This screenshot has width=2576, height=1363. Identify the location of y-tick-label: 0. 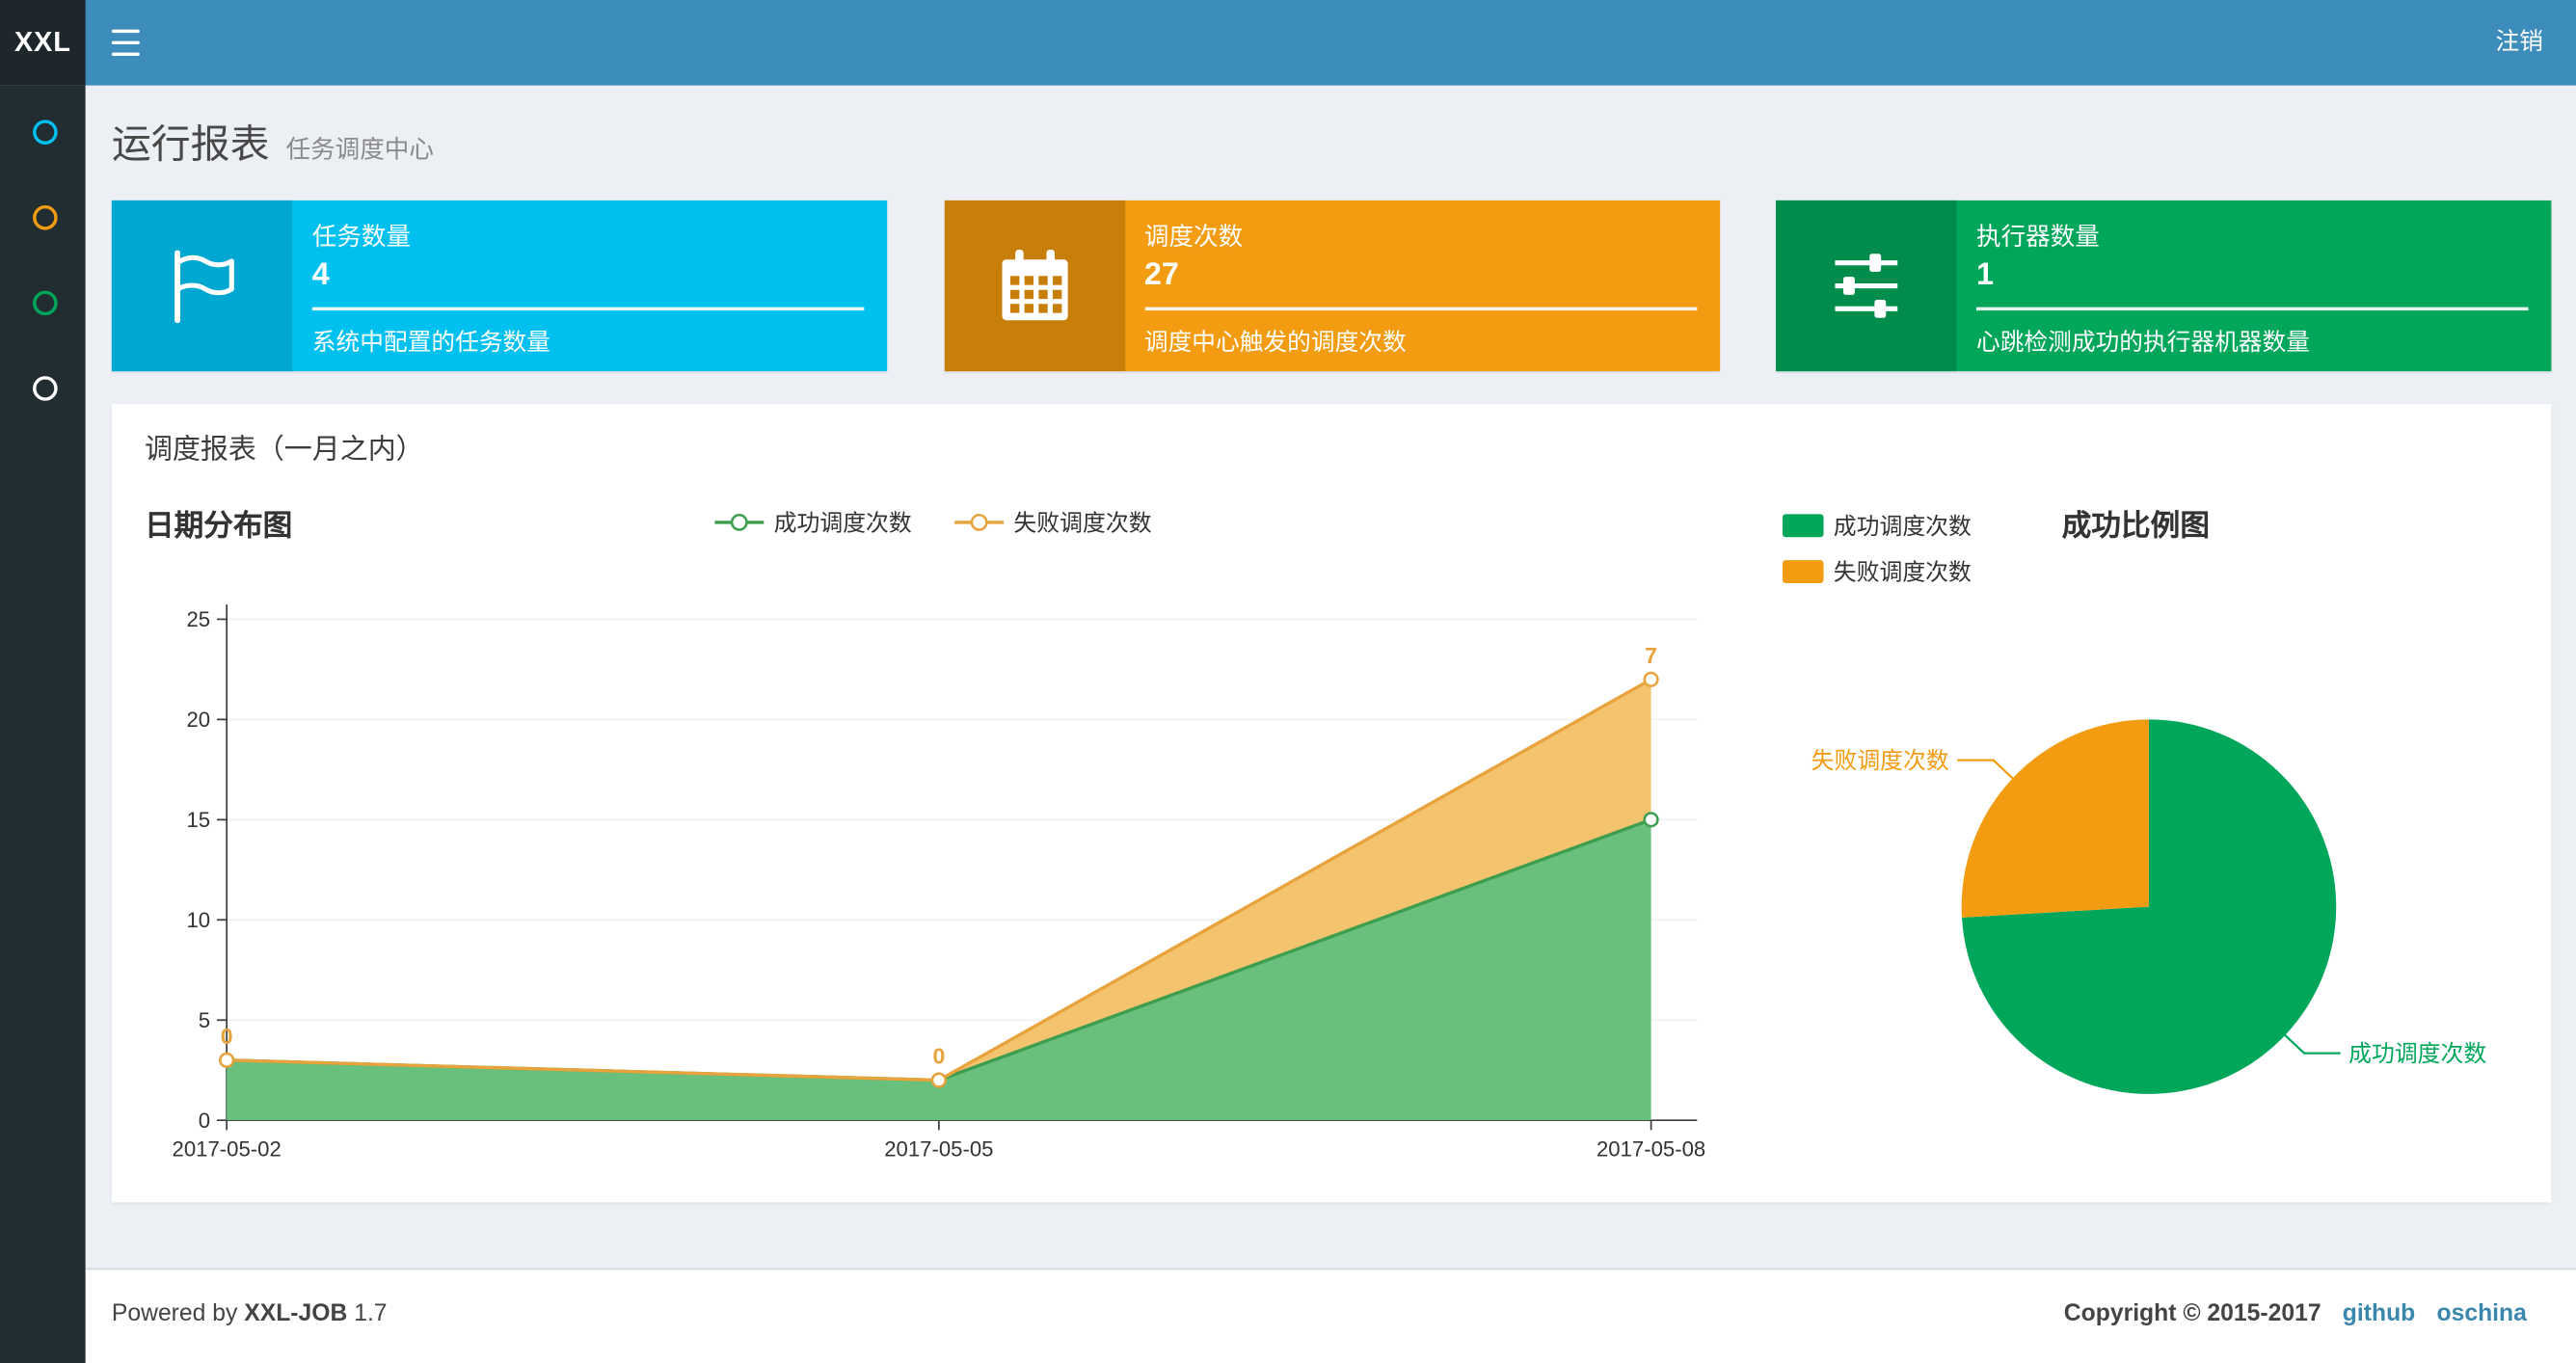
(205, 1121).